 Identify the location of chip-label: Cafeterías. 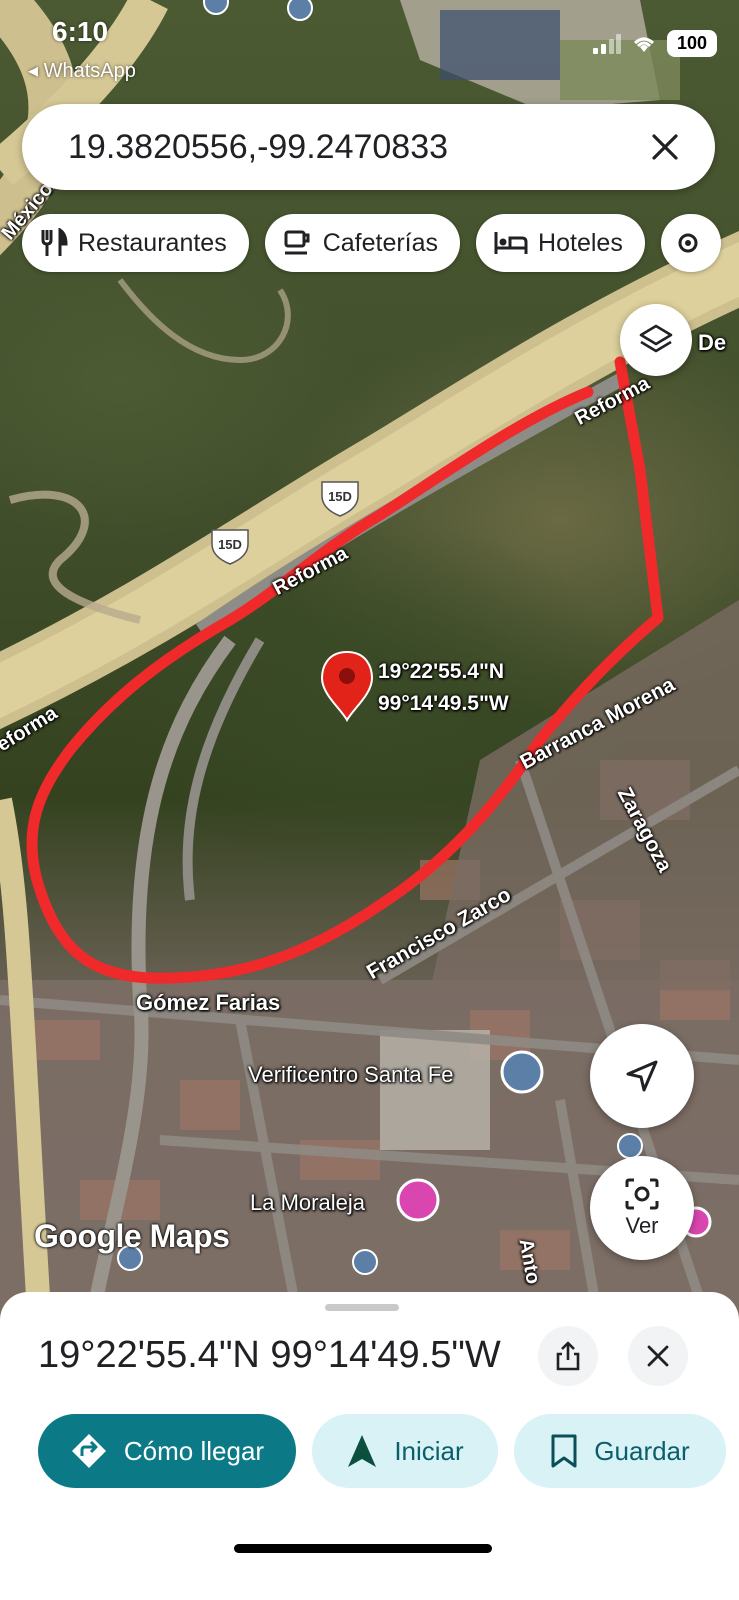
(380, 242).